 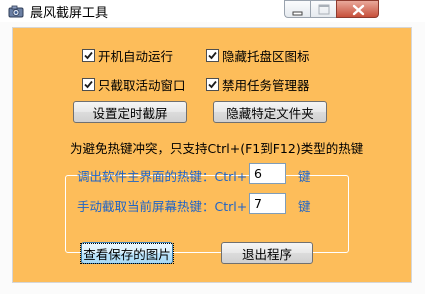 What do you see at coordinates (304, 176) in the screenshot?
I see `main-window-hotkey-suffix: 键` at bounding box center [304, 176].